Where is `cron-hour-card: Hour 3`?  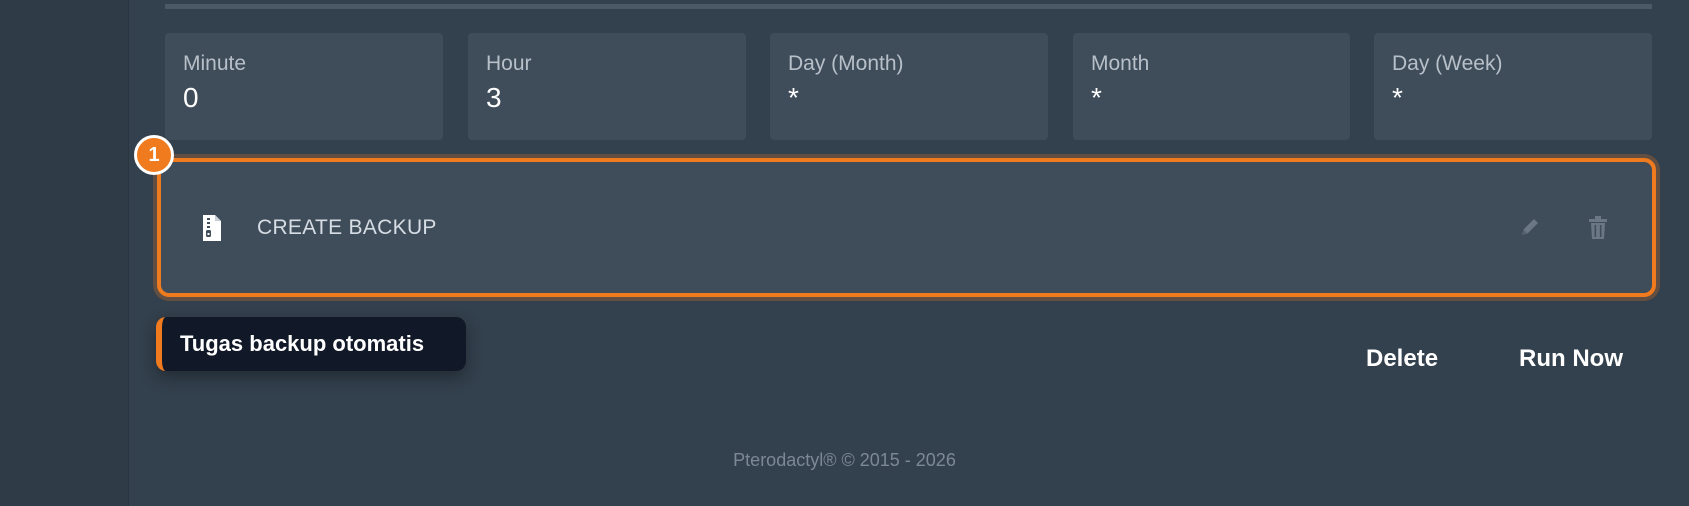 cron-hour-card: Hour 3 is located at coordinates (607, 86).